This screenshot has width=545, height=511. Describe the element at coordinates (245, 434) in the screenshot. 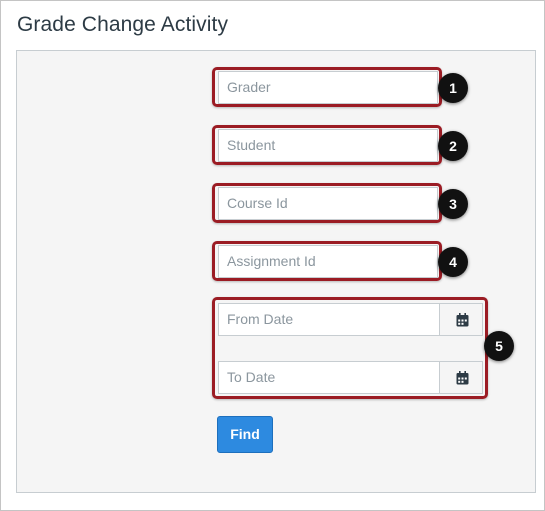

I see `find-button: Find` at that location.